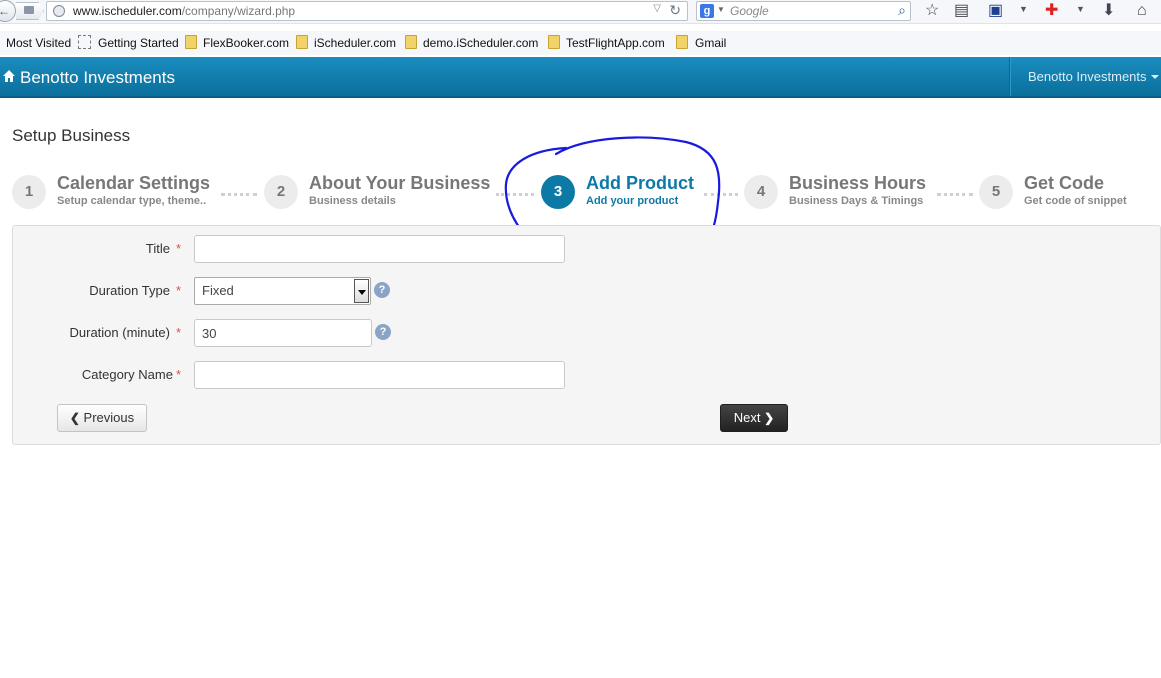 Image resolution: width=1161 pixels, height=678 pixels. Describe the element at coordinates (74, 418) in the screenshot. I see `chevron-left-icon: ❮` at that location.